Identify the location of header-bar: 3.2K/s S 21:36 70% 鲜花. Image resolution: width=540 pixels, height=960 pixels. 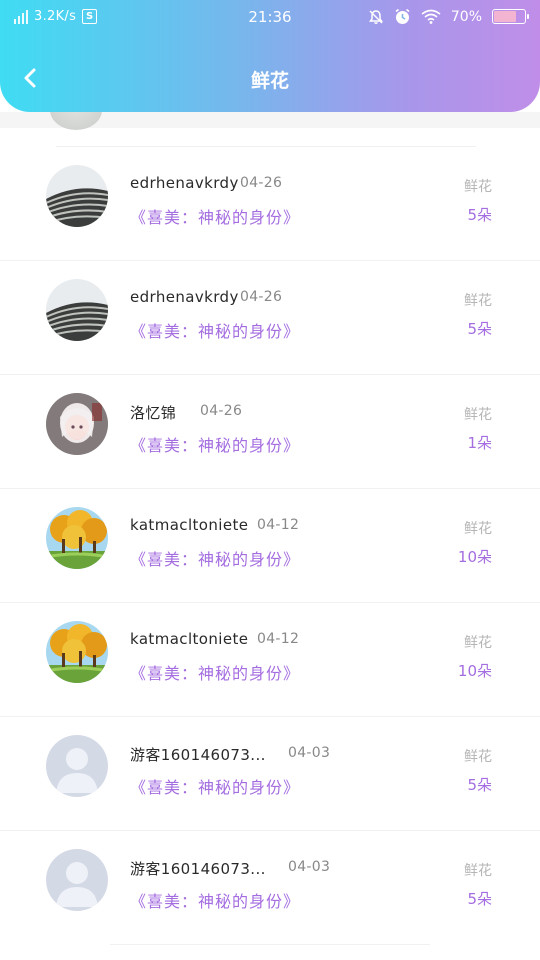
(270, 56).